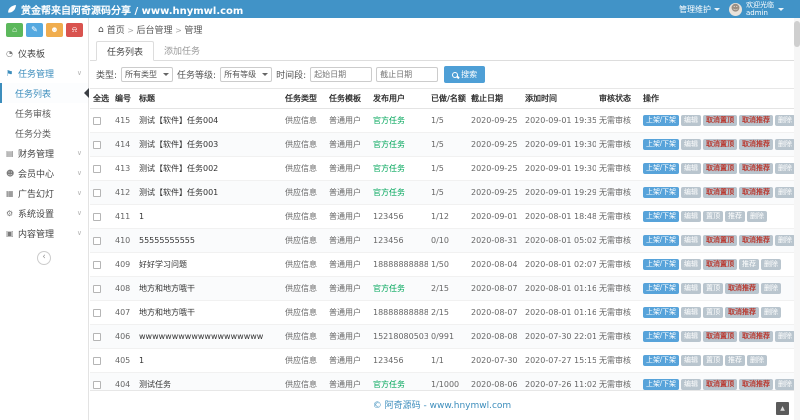 This screenshot has height=420, width=800. Describe the element at coordinates (797, 34) in the screenshot. I see `scrollbar-thumb` at that location.